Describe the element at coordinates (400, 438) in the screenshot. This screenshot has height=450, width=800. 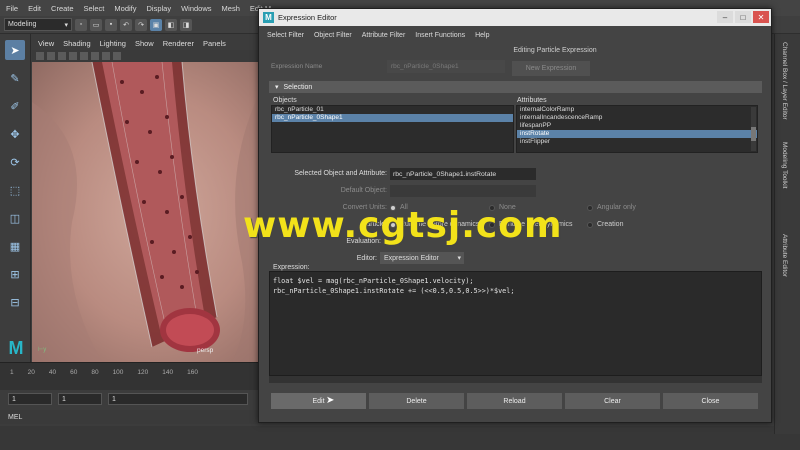
I see `help-line` at that location.